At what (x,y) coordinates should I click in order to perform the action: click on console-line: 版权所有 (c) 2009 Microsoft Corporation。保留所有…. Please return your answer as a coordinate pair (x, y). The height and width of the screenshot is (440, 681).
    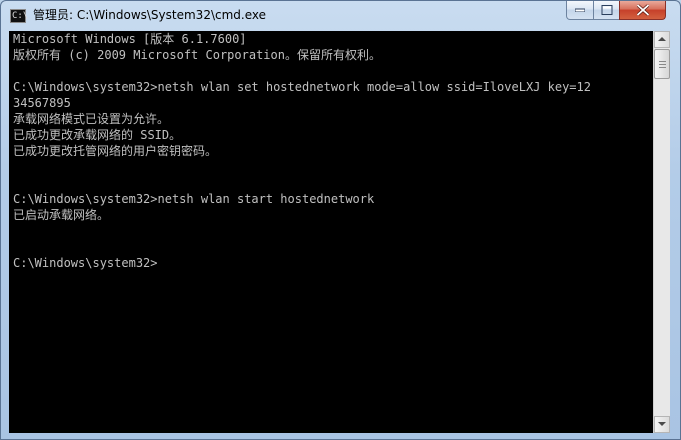
    Looking at the image, I should click on (197, 55).